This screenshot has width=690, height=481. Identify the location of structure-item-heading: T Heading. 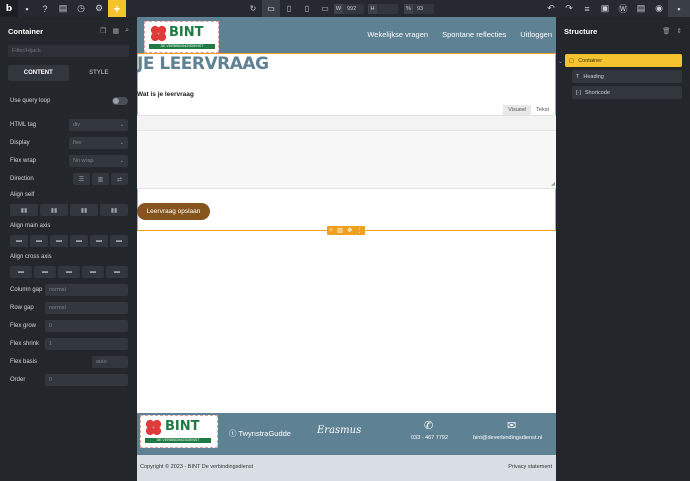
(627, 76).